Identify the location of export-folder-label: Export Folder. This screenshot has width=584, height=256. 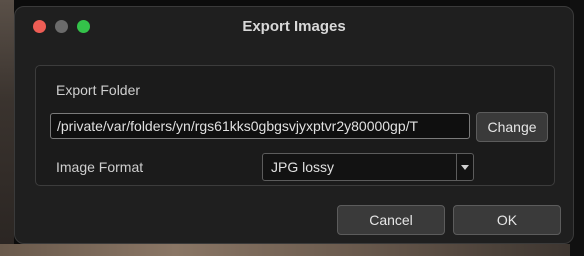
(98, 90).